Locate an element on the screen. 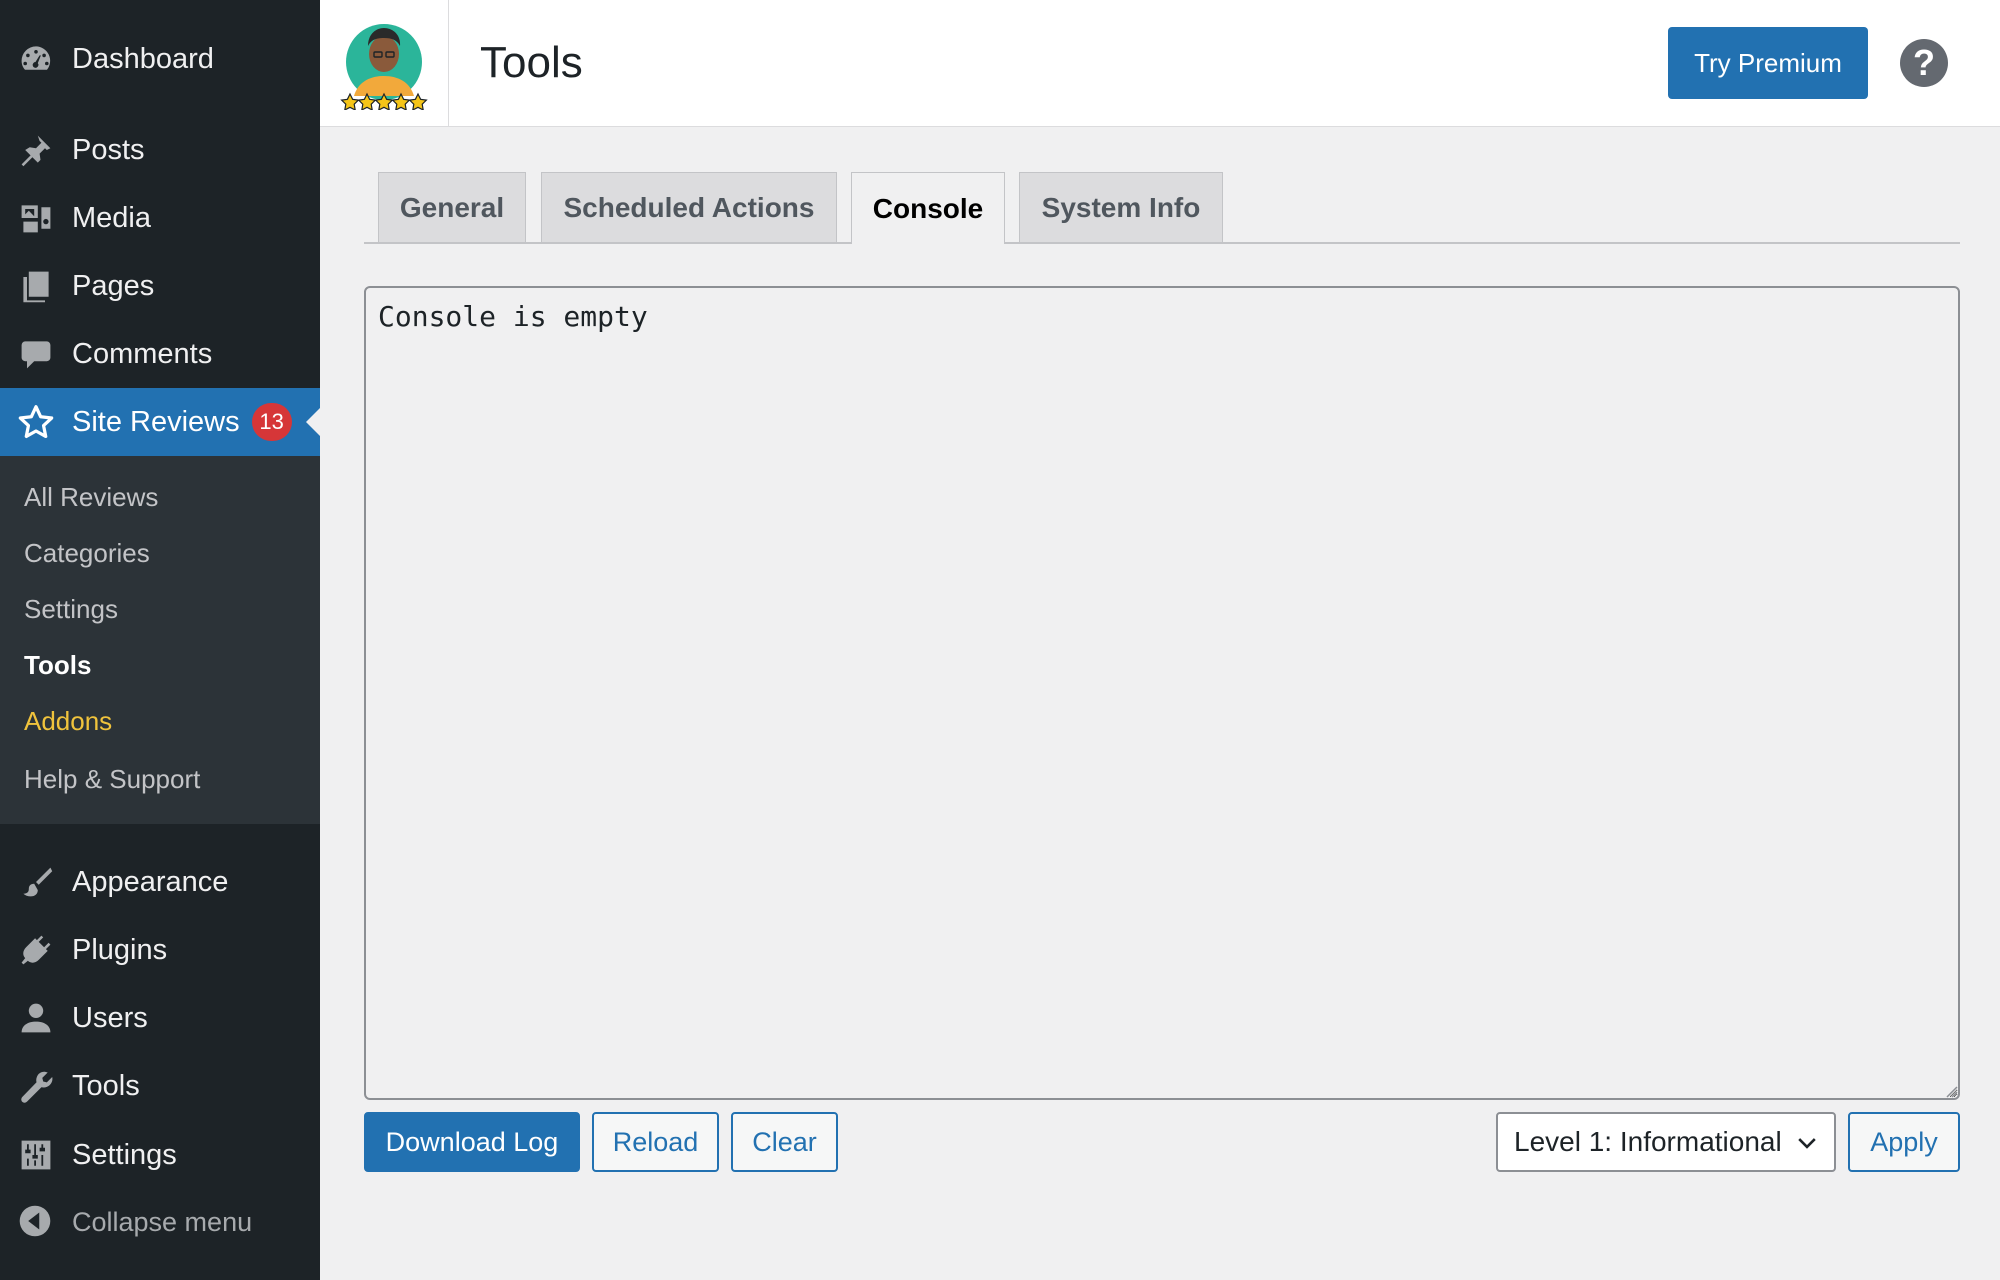  menu-item-plugins: Plugins is located at coordinates (160, 950).